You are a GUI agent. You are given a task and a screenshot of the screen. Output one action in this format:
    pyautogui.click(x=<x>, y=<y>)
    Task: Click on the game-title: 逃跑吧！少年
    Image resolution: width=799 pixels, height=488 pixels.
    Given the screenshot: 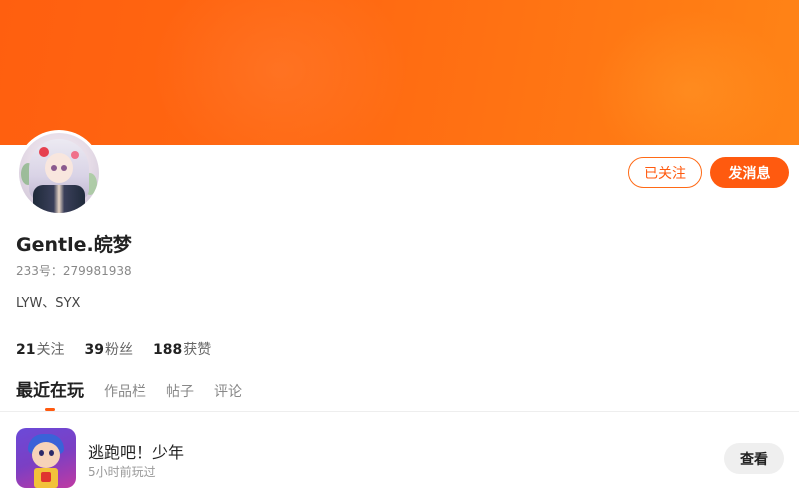 What is the action you would take?
    pyautogui.click(x=136, y=452)
    